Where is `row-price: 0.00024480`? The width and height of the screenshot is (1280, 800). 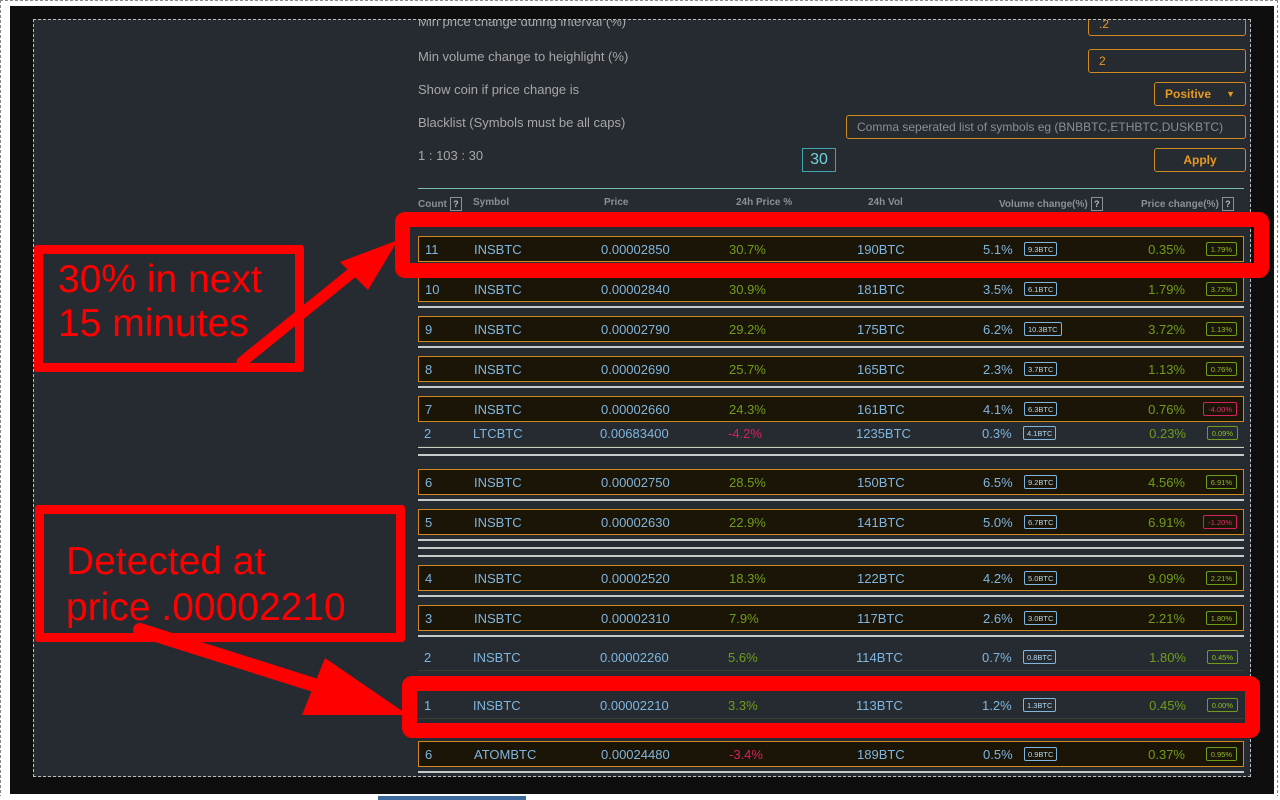
row-price: 0.00024480 is located at coordinates (635, 754).